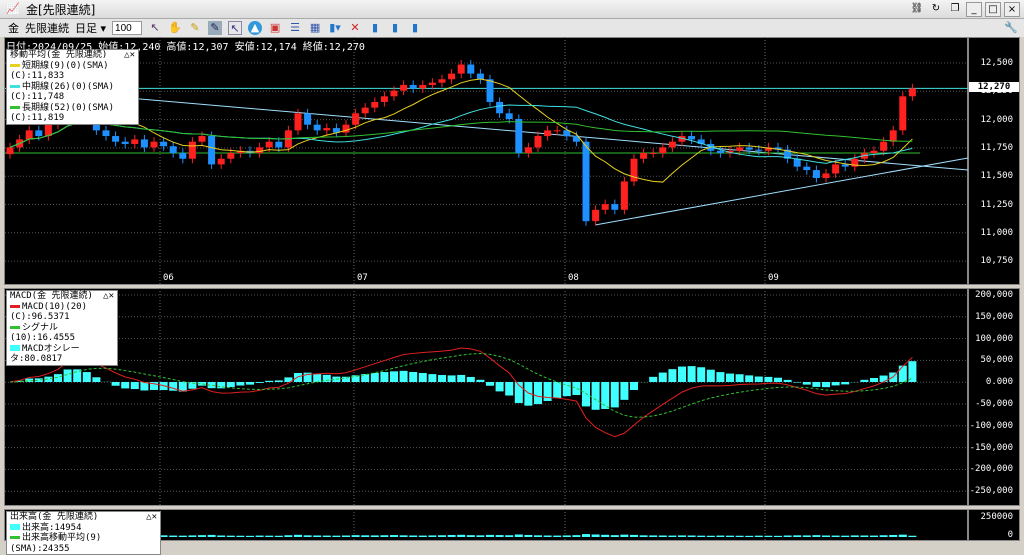 The image size is (1024, 555). What do you see at coordinates (55, 543) in the screenshot?
I see `volume-ma-value: 出来高移動平均(9)(SMA):24355` at bounding box center [55, 543].